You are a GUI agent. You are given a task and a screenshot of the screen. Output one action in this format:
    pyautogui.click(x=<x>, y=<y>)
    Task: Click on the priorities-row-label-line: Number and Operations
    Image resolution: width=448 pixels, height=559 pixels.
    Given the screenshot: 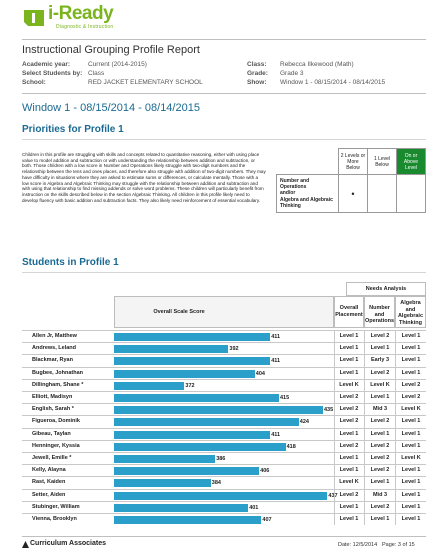 What is the action you would take?
    pyautogui.click(x=295, y=184)
    